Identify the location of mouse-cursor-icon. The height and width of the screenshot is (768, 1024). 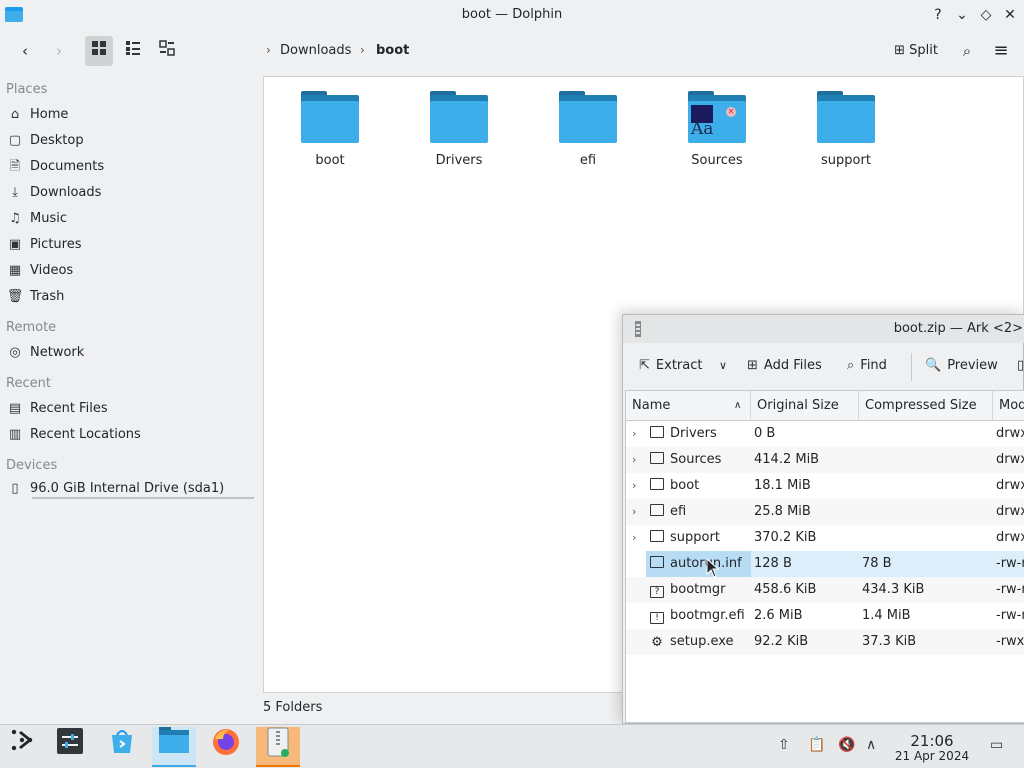
(713, 568).